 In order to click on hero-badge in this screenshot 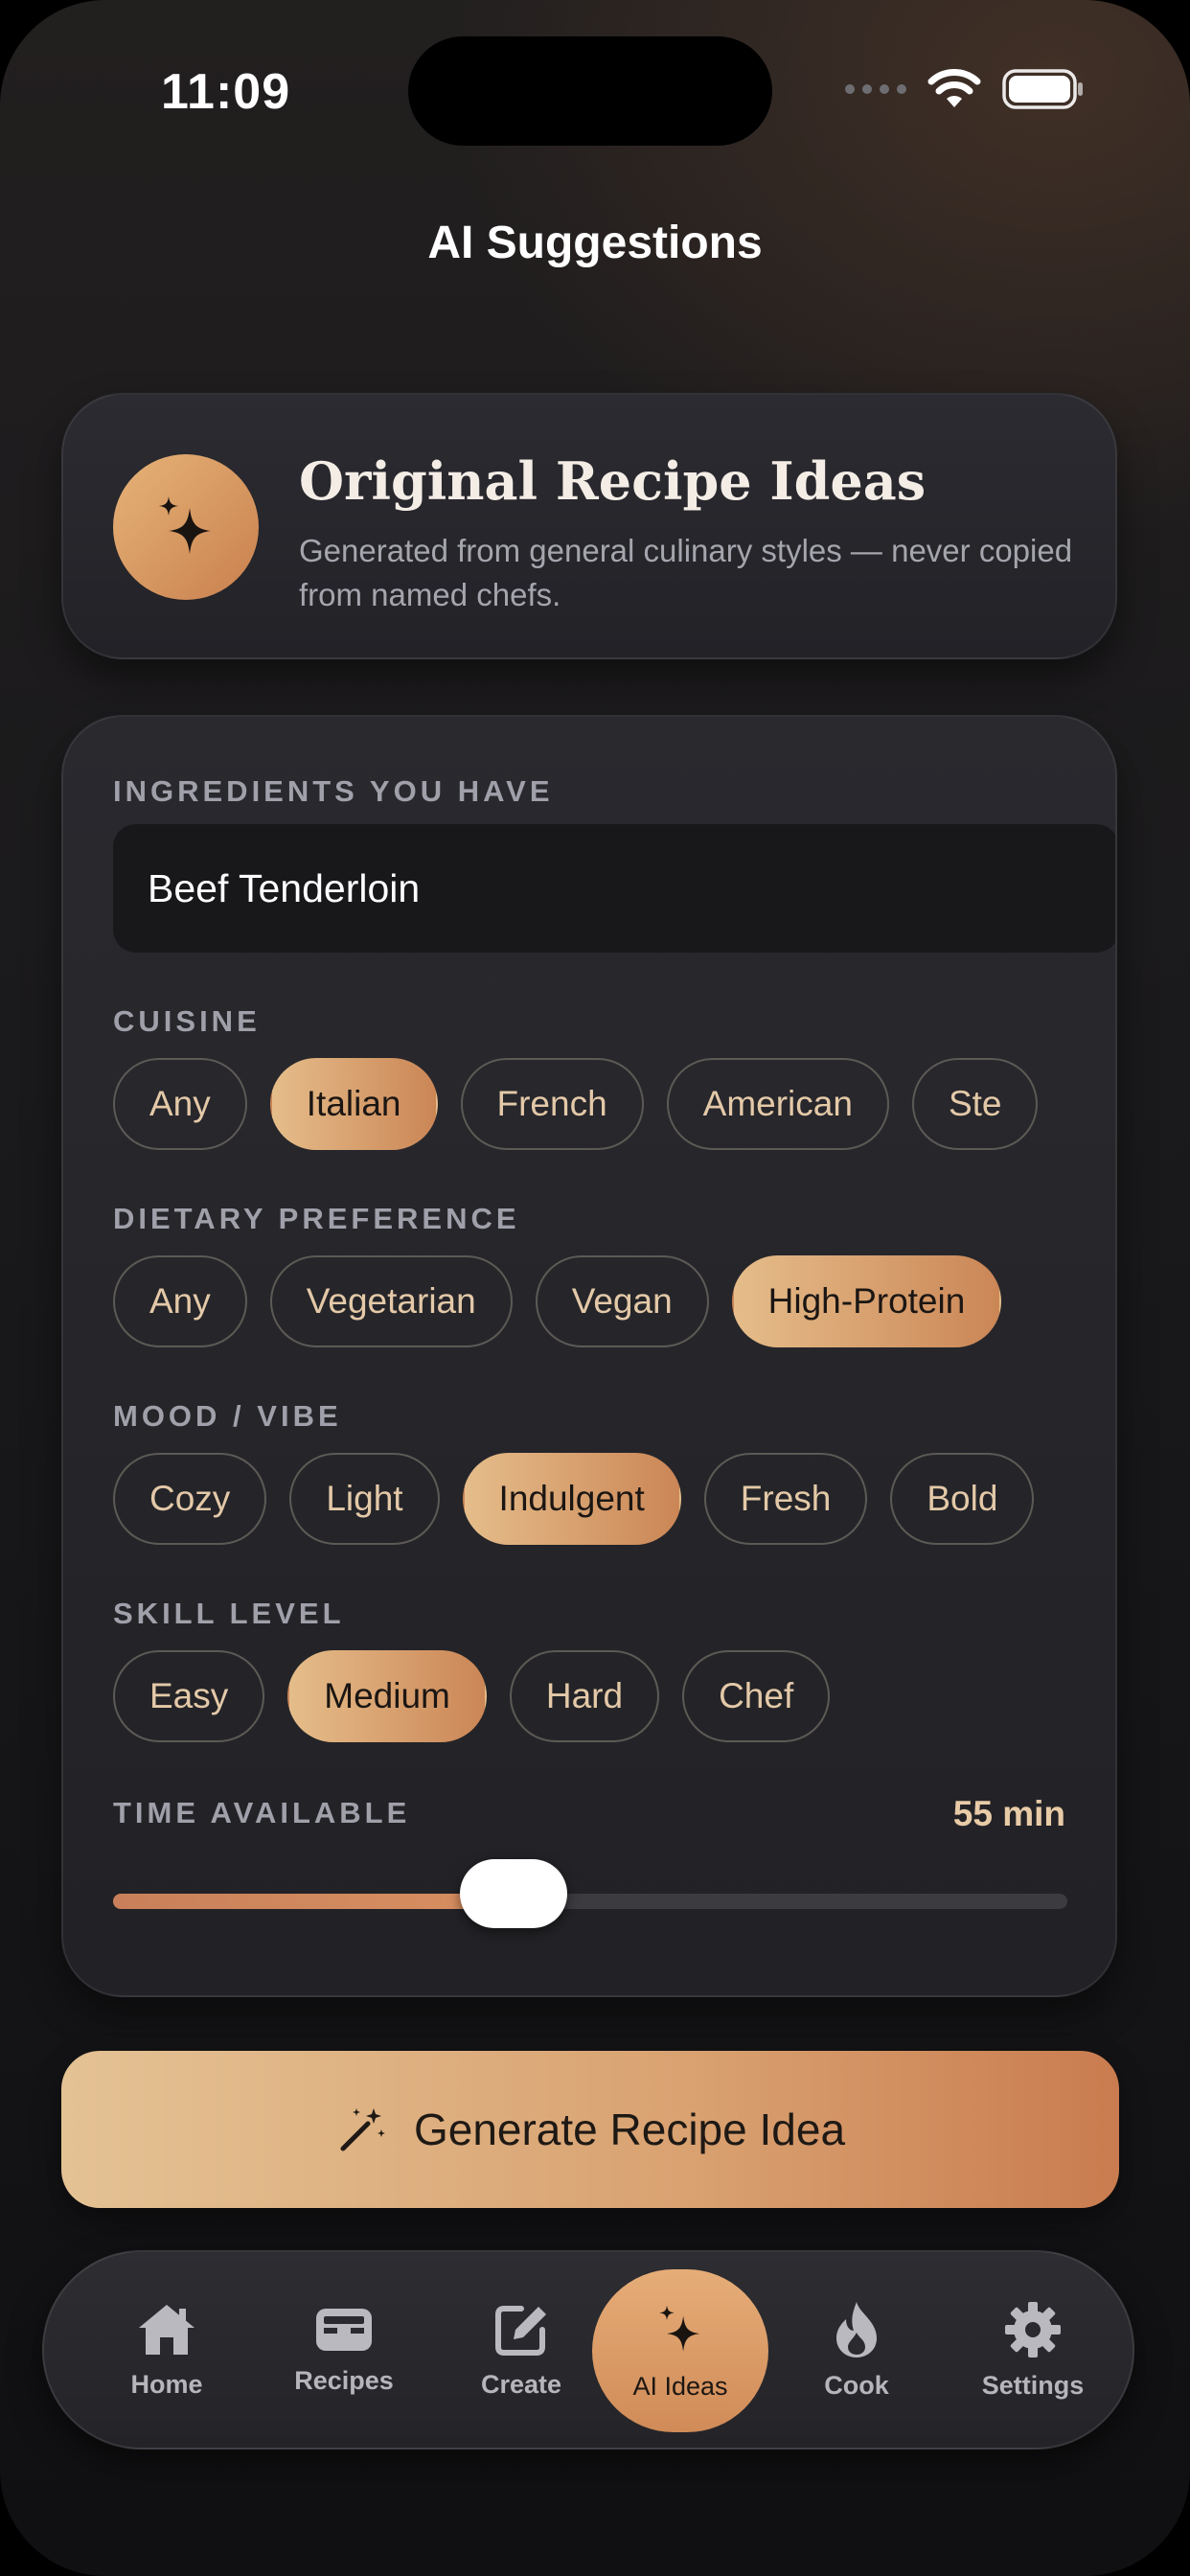, I will do `click(186, 527)`.